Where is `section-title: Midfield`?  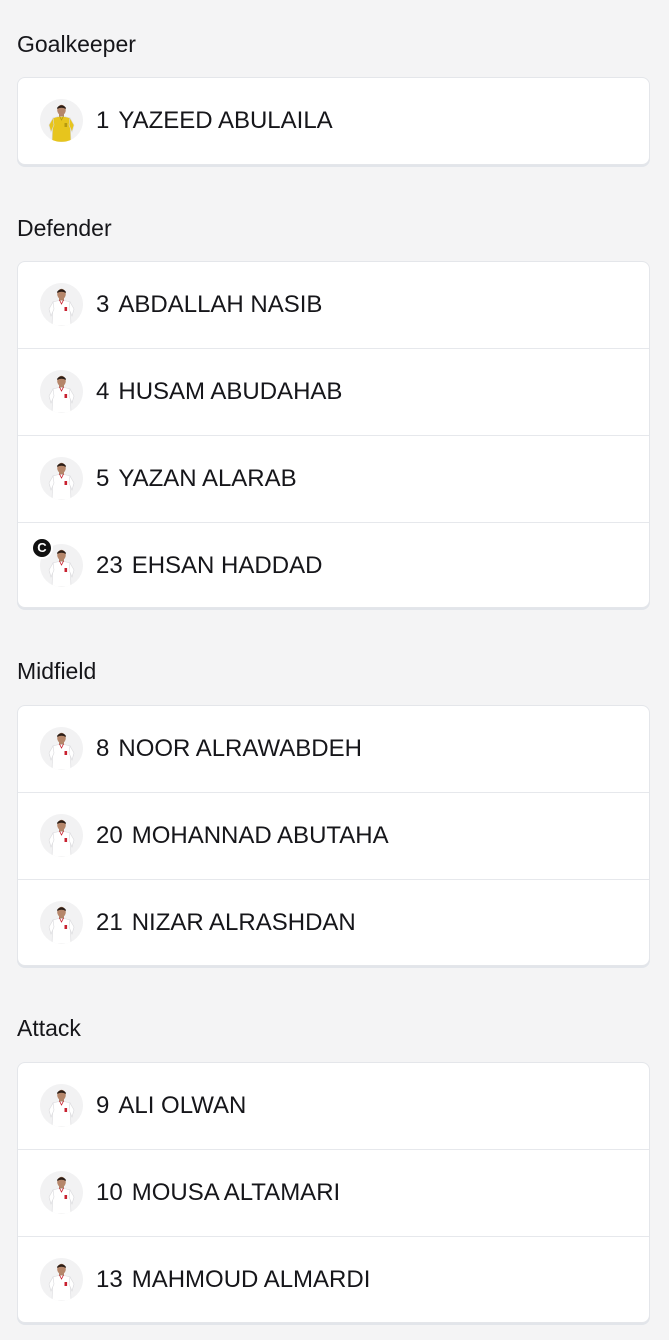
section-title: Midfield is located at coordinates (57, 671).